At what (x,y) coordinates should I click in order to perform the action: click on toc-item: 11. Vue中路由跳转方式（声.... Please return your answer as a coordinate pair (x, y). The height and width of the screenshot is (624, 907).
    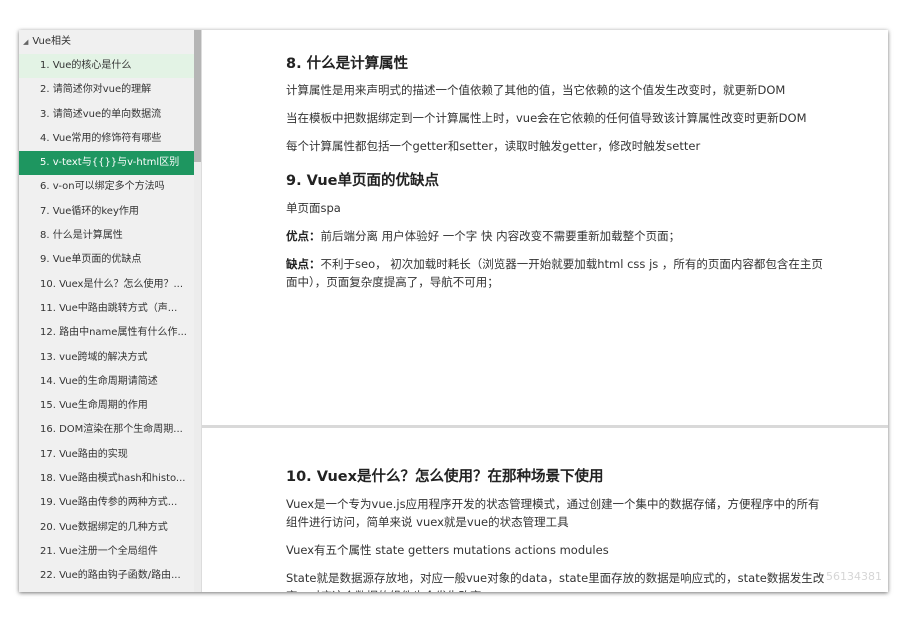
    Looking at the image, I should click on (106, 309).